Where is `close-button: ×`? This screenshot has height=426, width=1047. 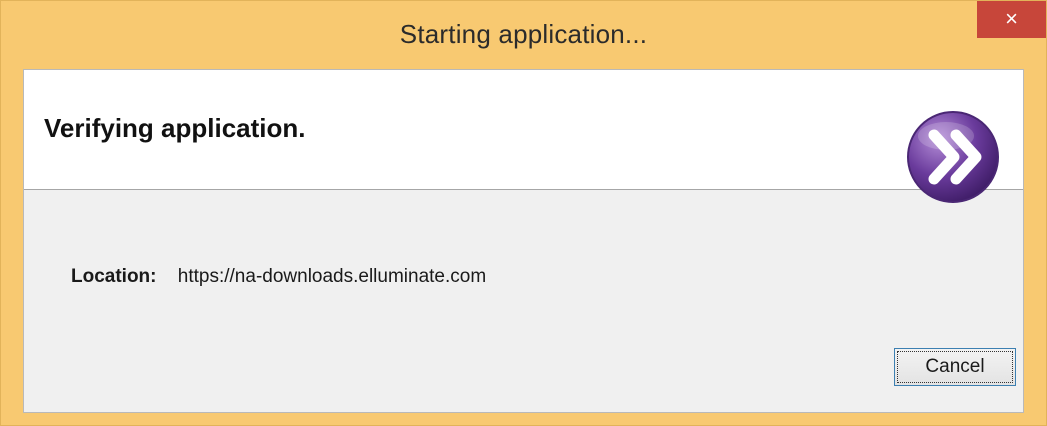
close-button: × is located at coordinates (1011, 19).